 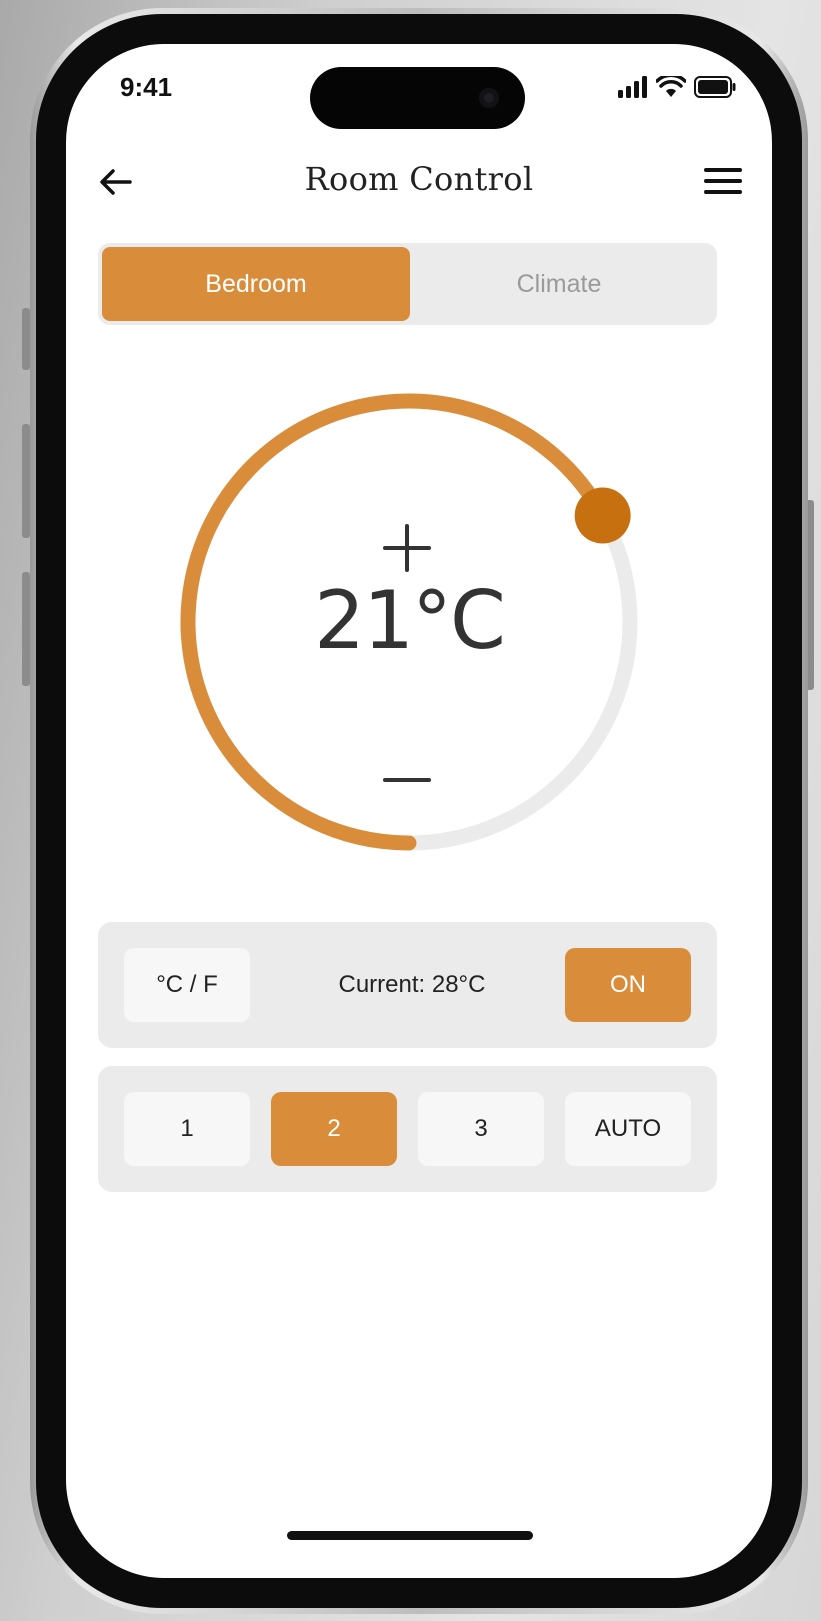 What do you see at coordinates (26, 339) in the screenshot?
I see `action-button` at bounding box center [26, 339].